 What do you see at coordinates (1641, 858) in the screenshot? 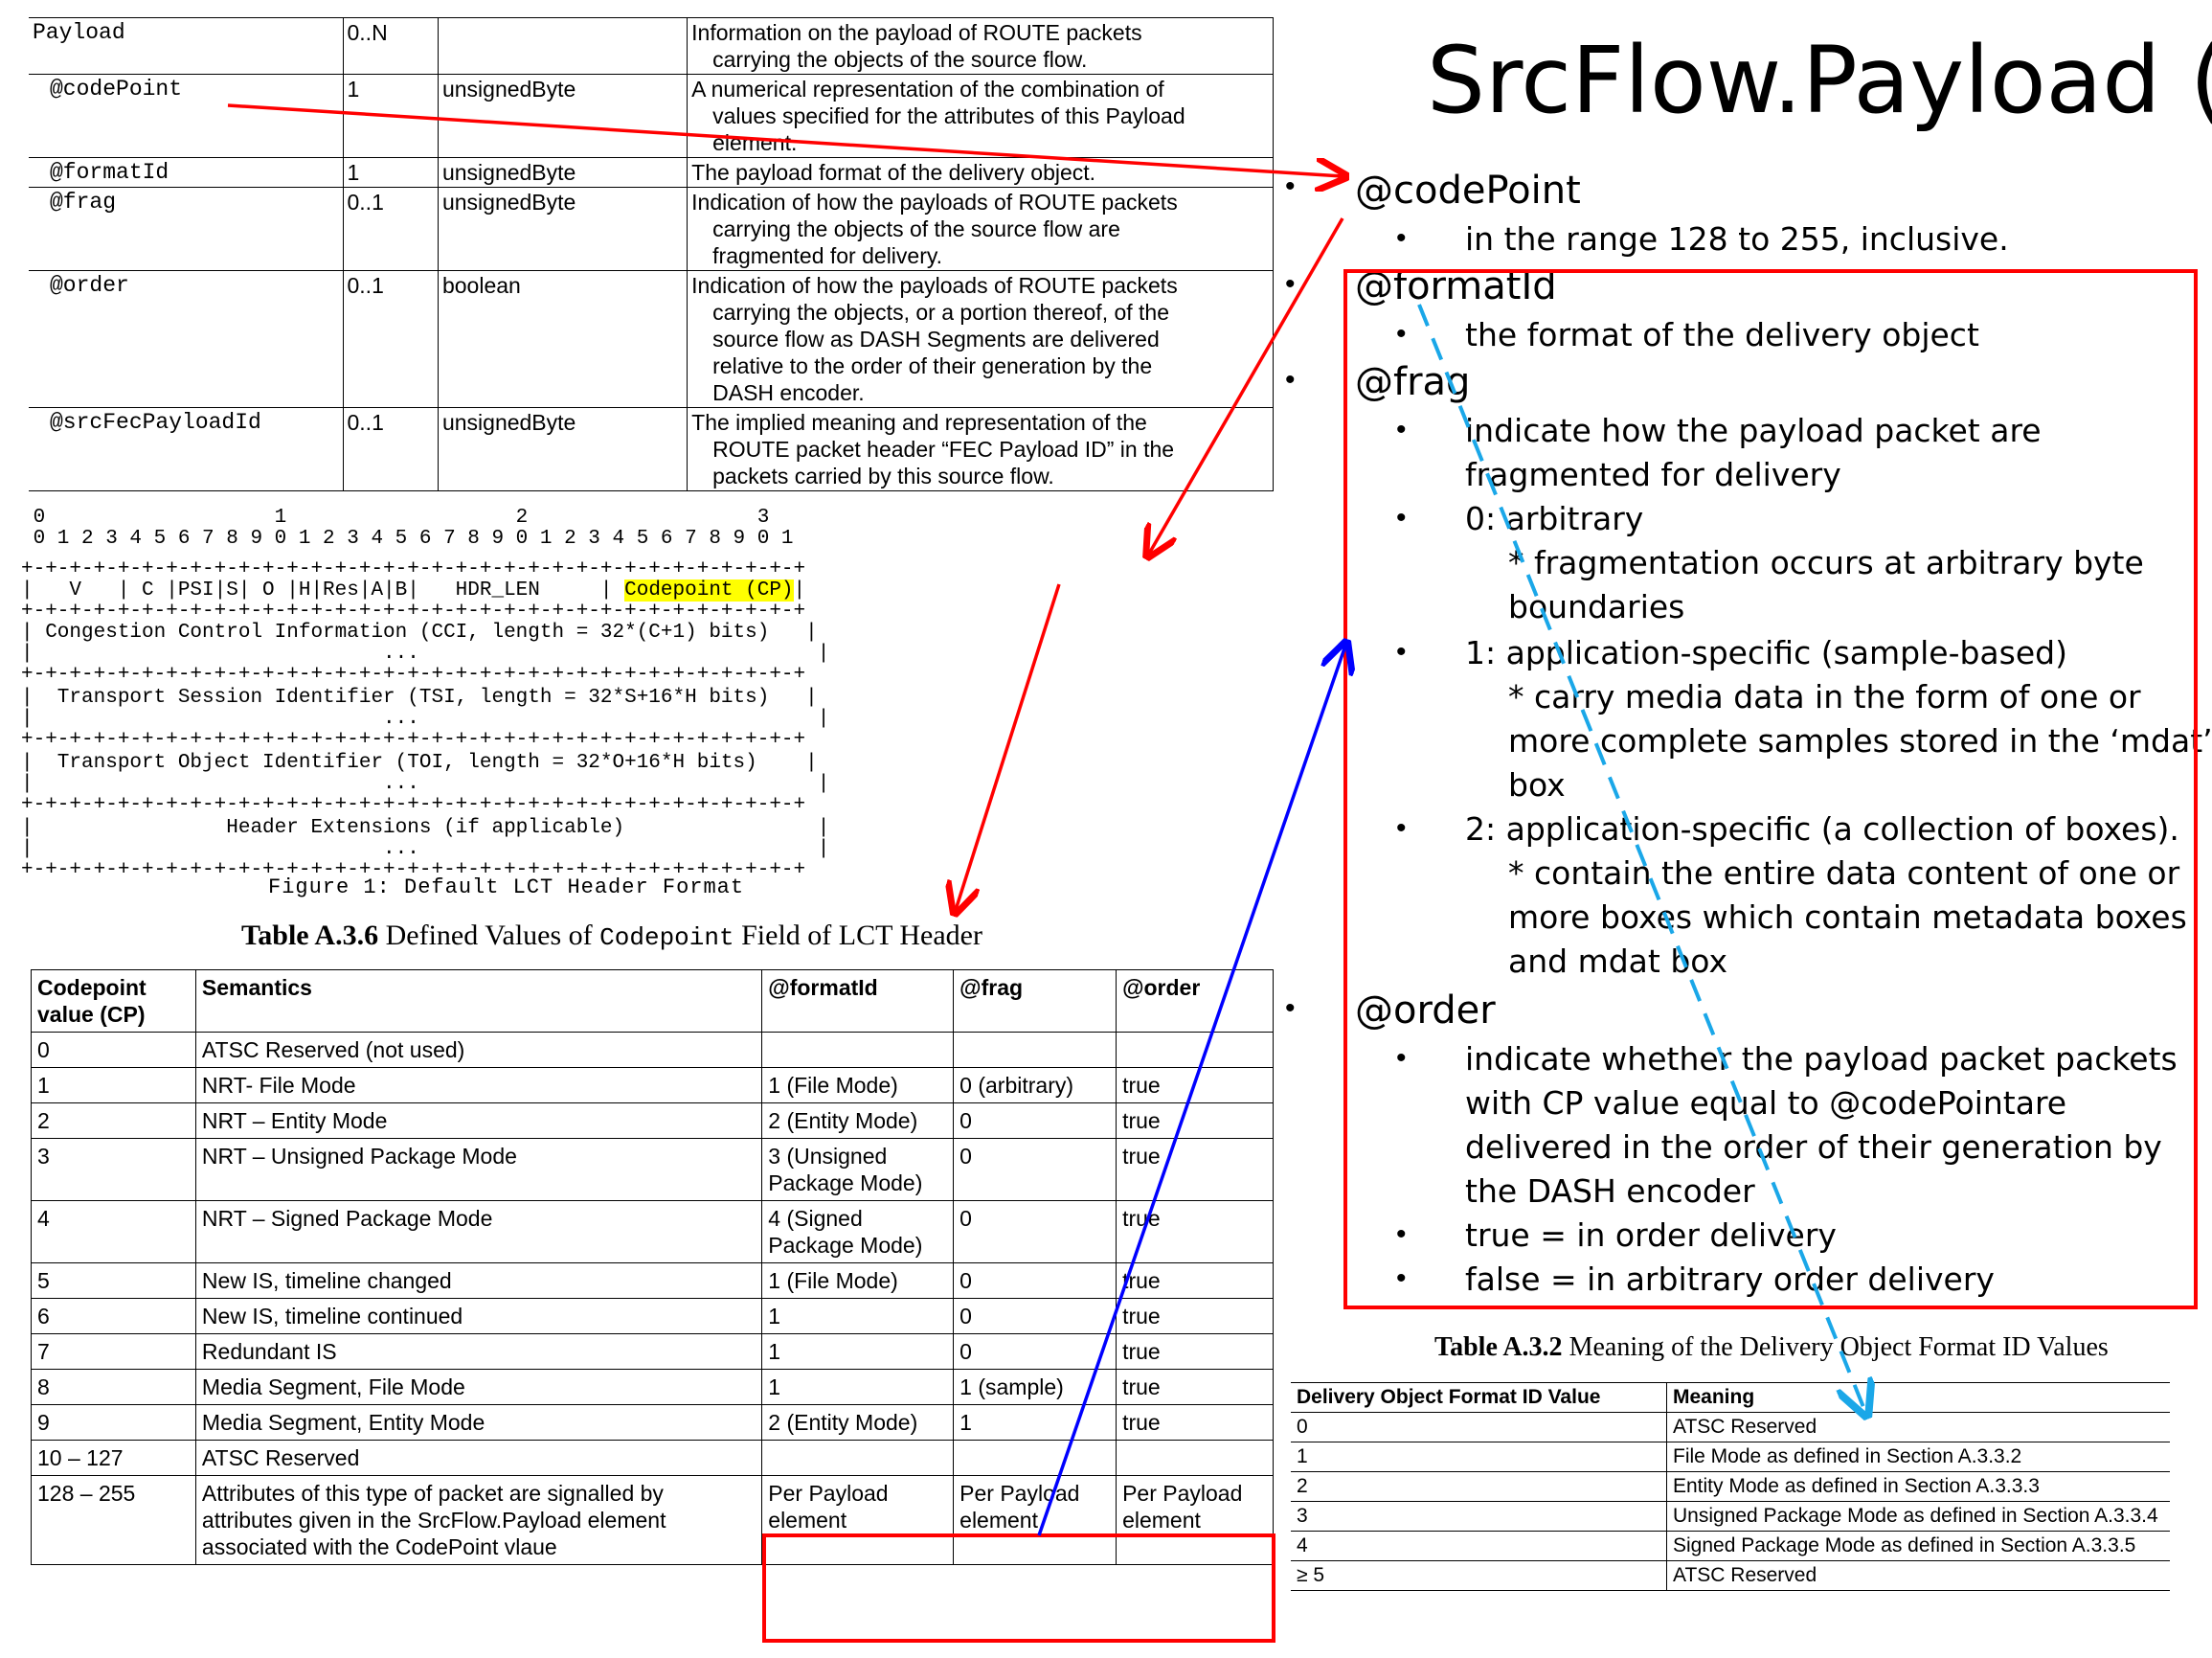
I see `formatid-to-table-arrow` at bounding box center [1641, 858].